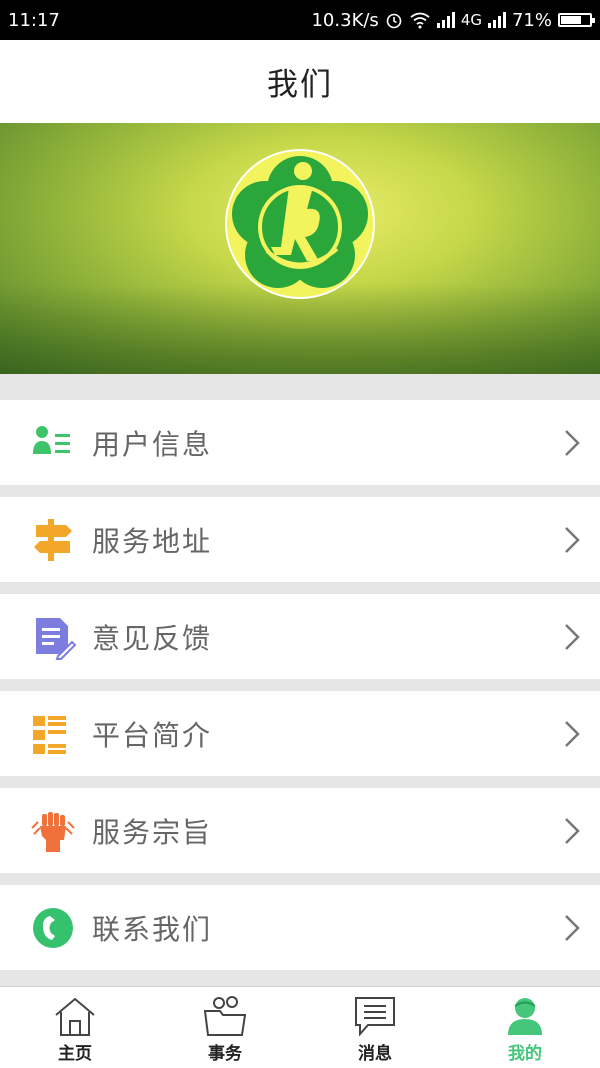 This screenshot has height=1068, width=600. What do you see at coordinates (56, 638) in the screenshot?
I see `feedback-edit-icon` at bounding box center [56, 638].